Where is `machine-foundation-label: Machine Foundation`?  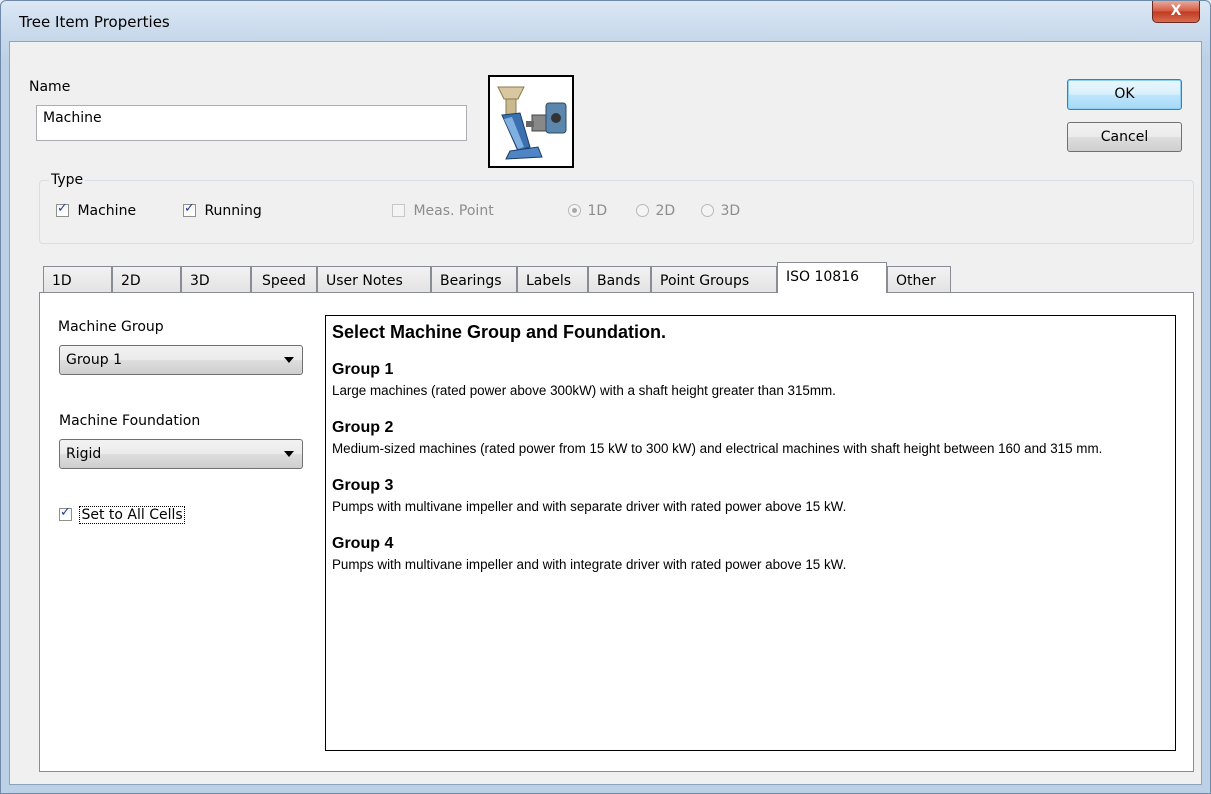
machine-foundation-label: Machine Foundation is located at coordinates (130, 421).